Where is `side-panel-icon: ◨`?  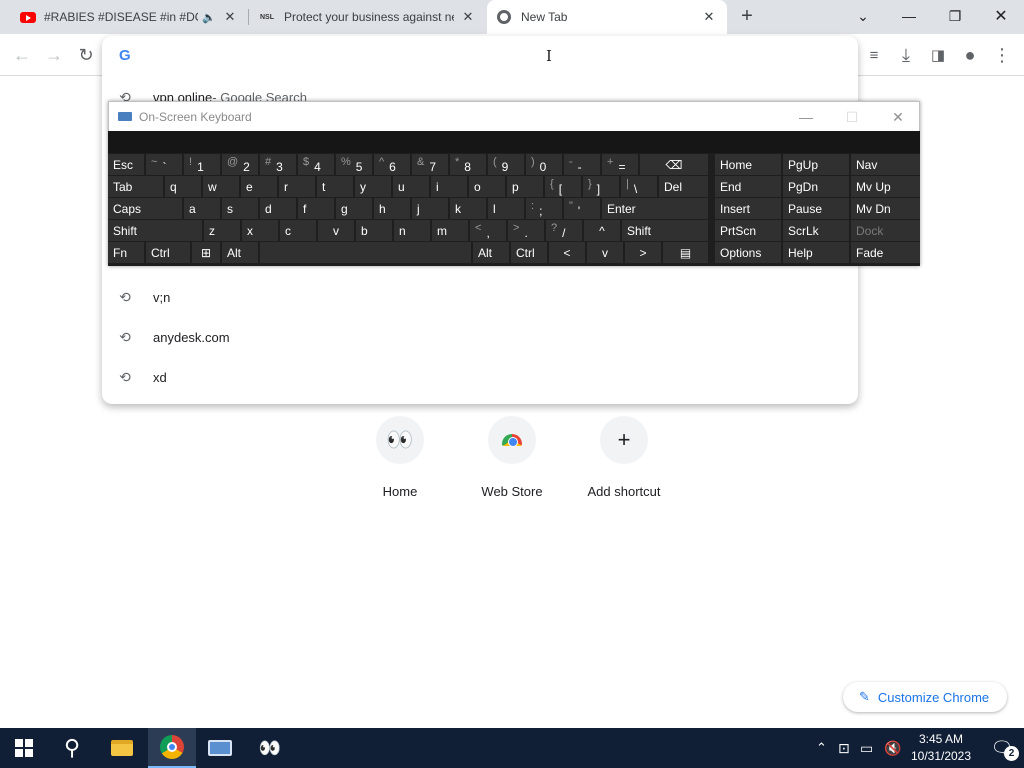 side-panel-icon: ◨ is located at coordinates (938, 55).